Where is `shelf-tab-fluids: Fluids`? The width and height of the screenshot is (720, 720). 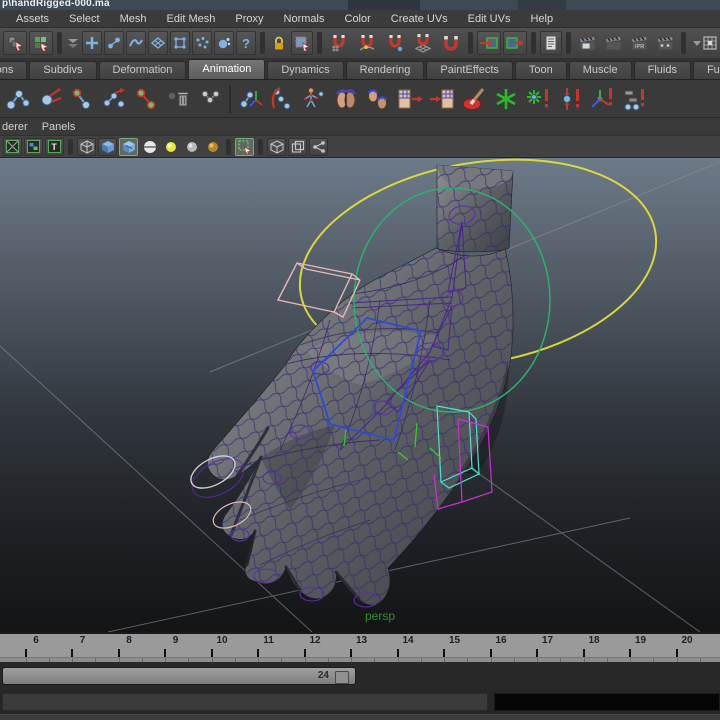 shelf-tab-fluids: Fluids is located at coordinates (662, 70).